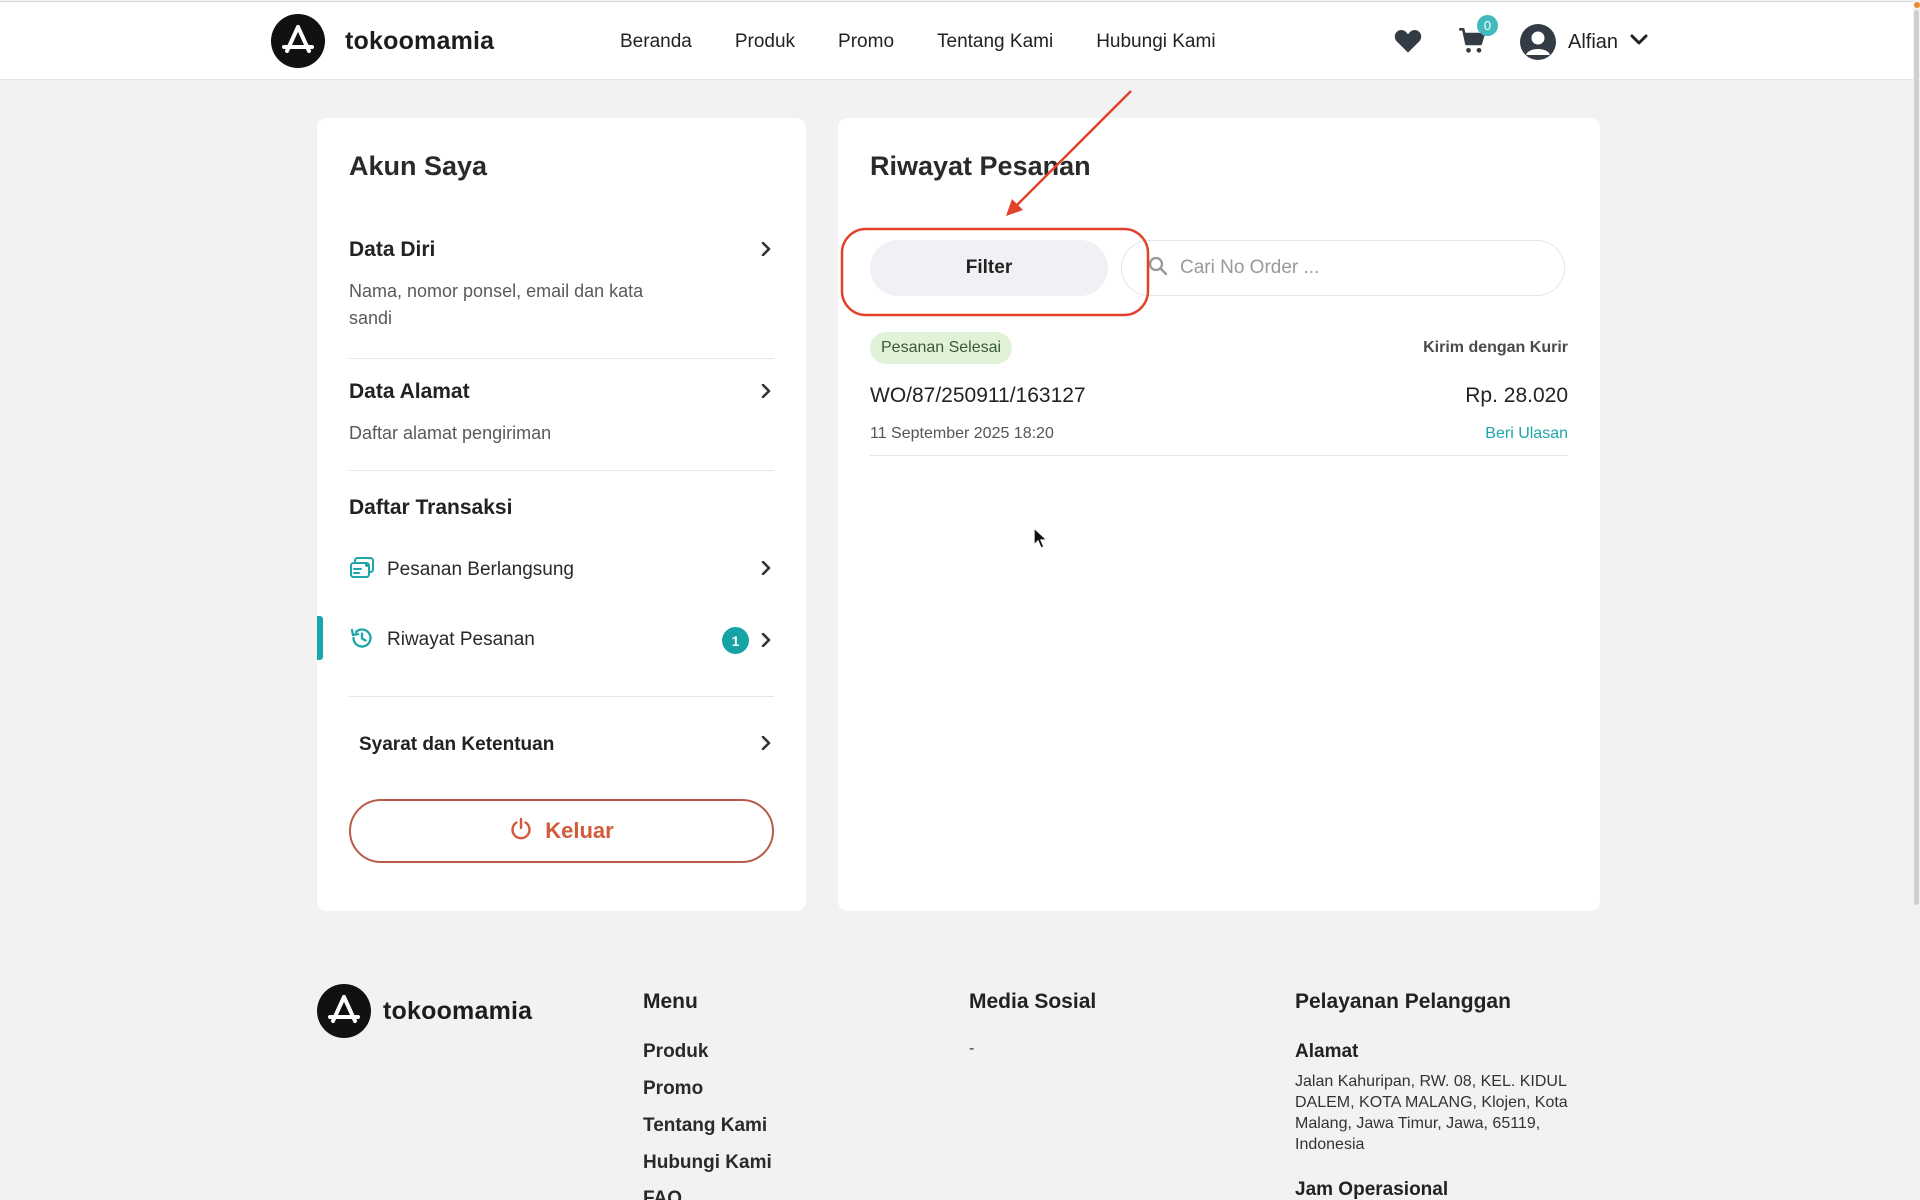  What do you see at coordinates (962, 433) in the screenshot?
I see `order-date: 11 September 2025 18:20` at bounding box center [962, 433].